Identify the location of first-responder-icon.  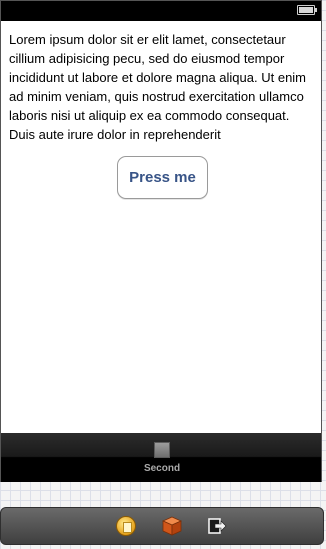
(126, 526).